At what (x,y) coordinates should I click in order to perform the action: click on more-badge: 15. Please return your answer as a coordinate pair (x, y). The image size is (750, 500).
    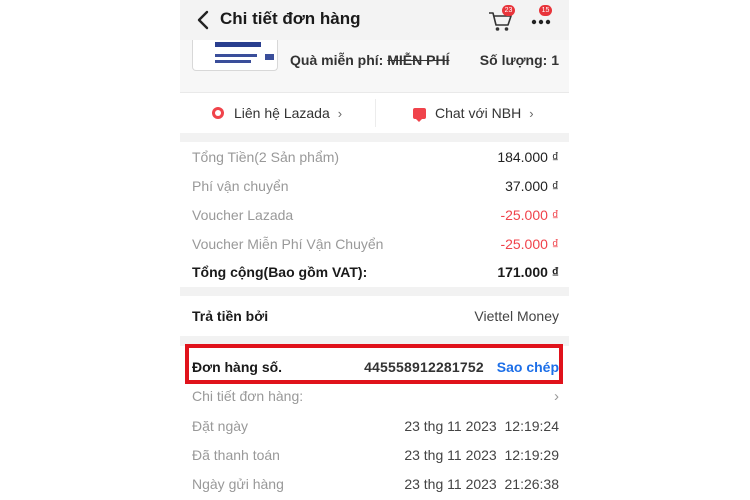
    Looking at the image, I should click on (545, 10).